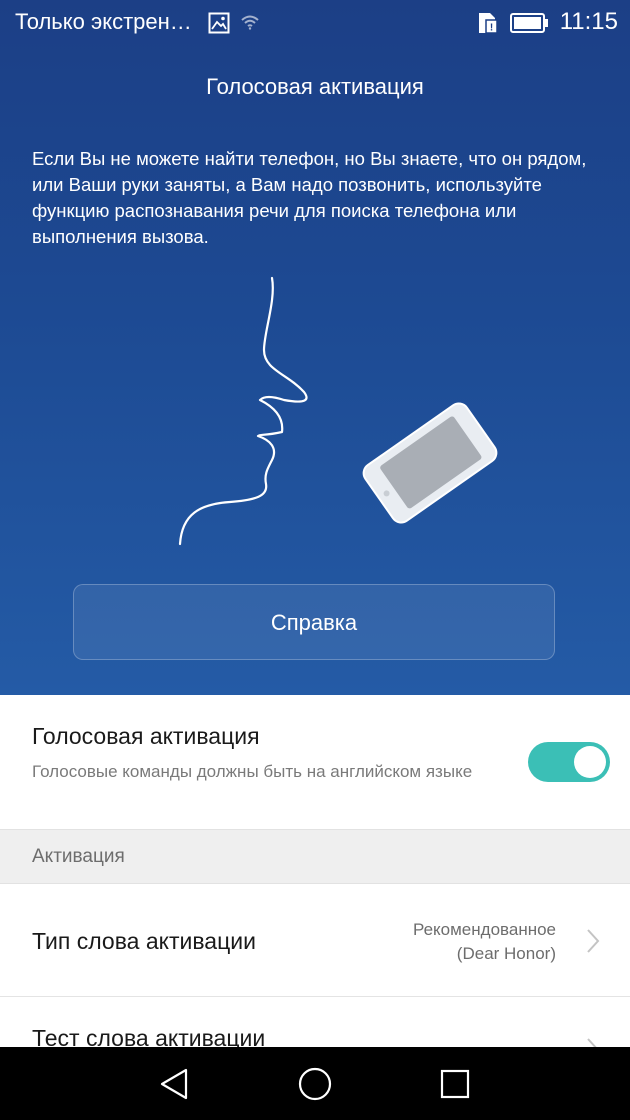  Describe the element at coordinates (506, 953) in the screenshot. I see `wake-word-type-value-line2: (Dear Honor)` at that location.